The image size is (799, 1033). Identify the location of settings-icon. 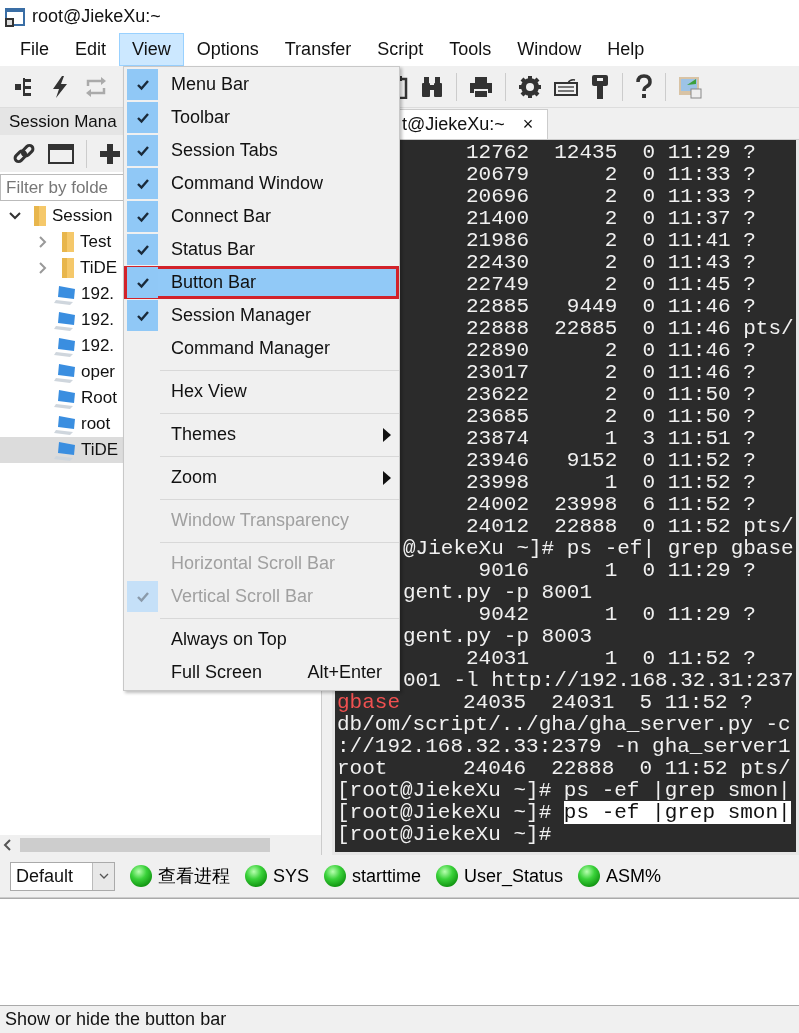
(530, 86).